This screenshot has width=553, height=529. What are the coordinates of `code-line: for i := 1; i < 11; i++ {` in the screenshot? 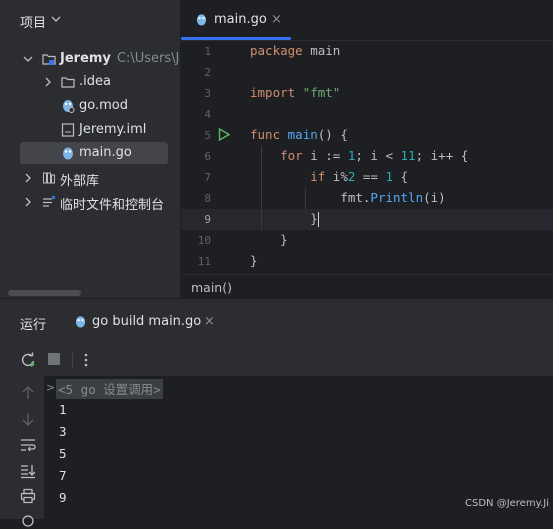 It's located at (374, 155).